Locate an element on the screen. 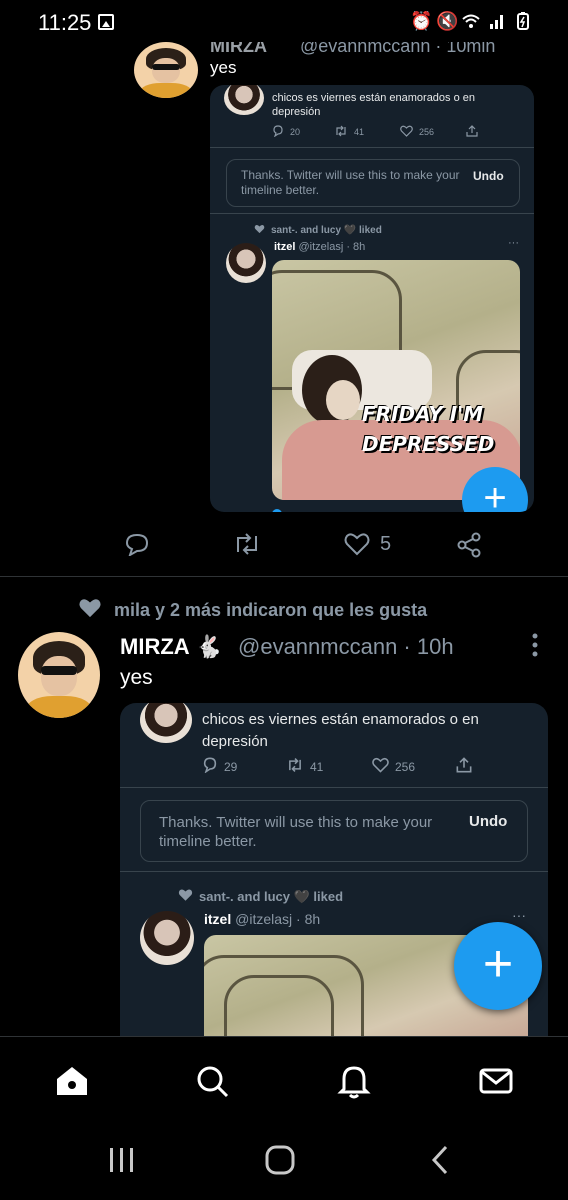  compose-tweet-button: + is located at coordinates (498, 966).